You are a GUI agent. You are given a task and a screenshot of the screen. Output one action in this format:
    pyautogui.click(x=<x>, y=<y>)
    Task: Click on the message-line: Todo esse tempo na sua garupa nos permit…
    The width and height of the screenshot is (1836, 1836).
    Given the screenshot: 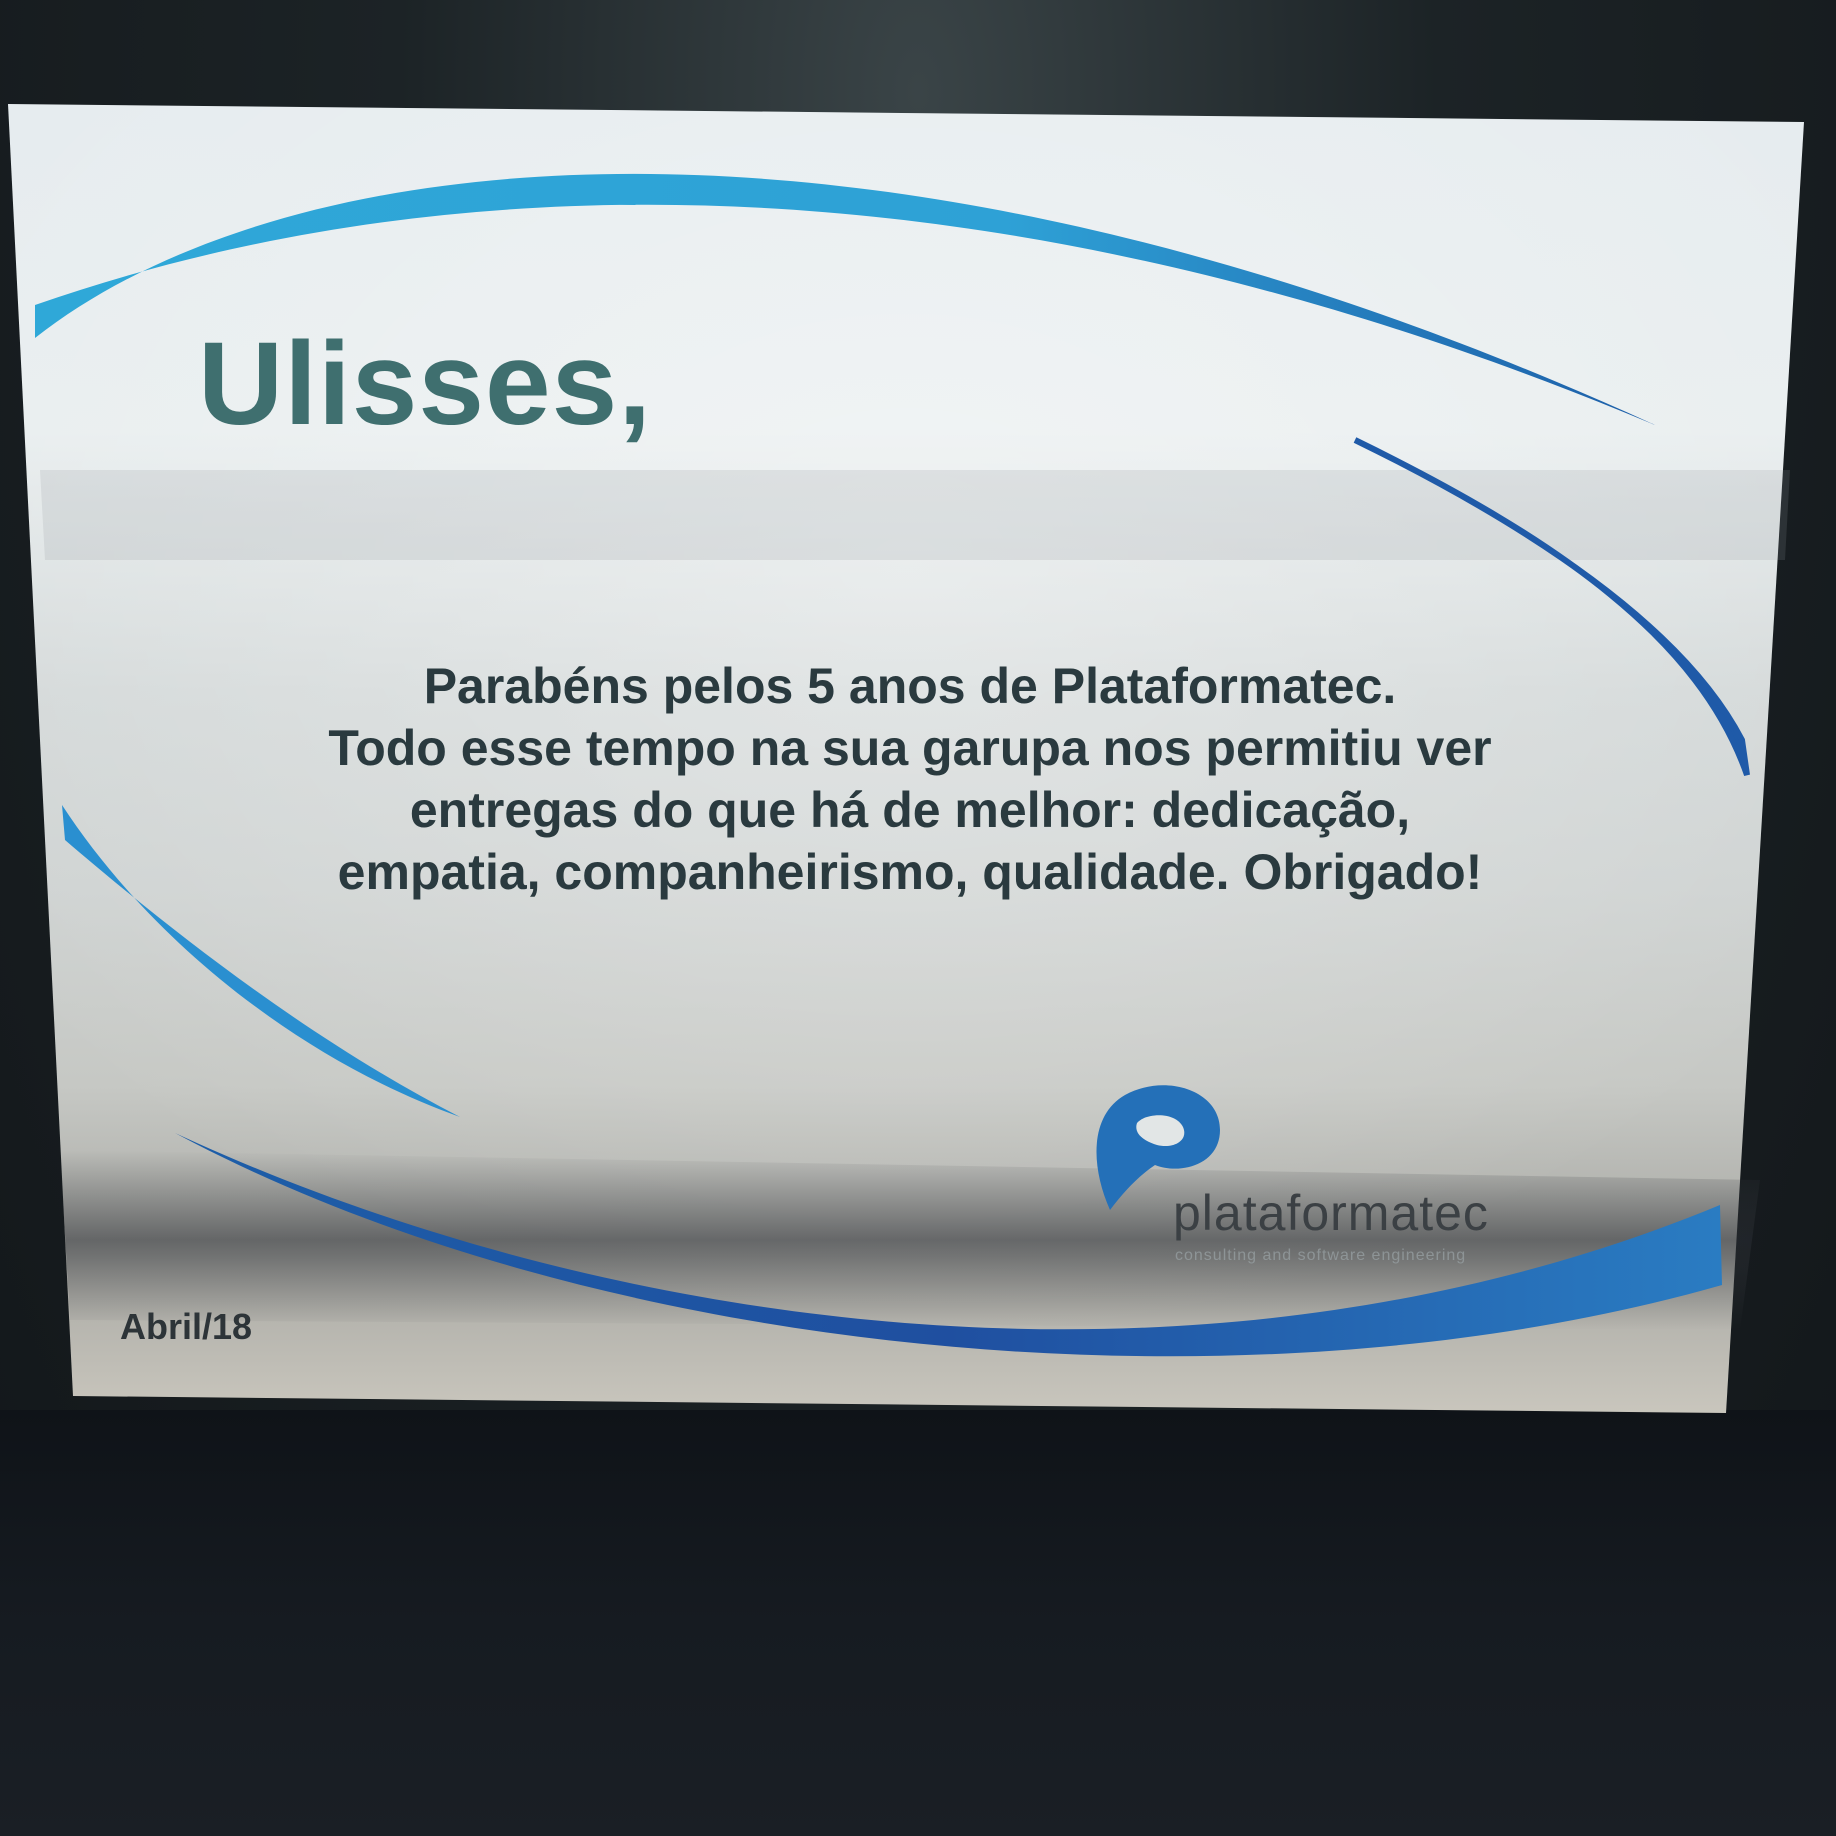 What is the action you would take?
    pyautogui.click(x=910, y=748)
    